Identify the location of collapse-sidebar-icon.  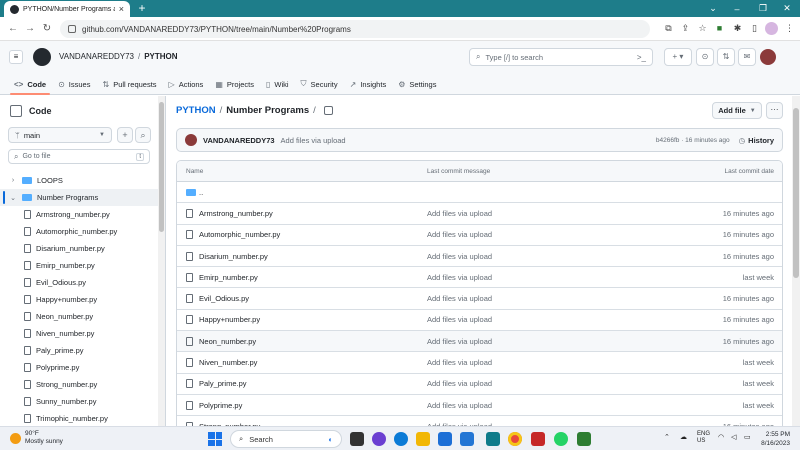
(16, 111).